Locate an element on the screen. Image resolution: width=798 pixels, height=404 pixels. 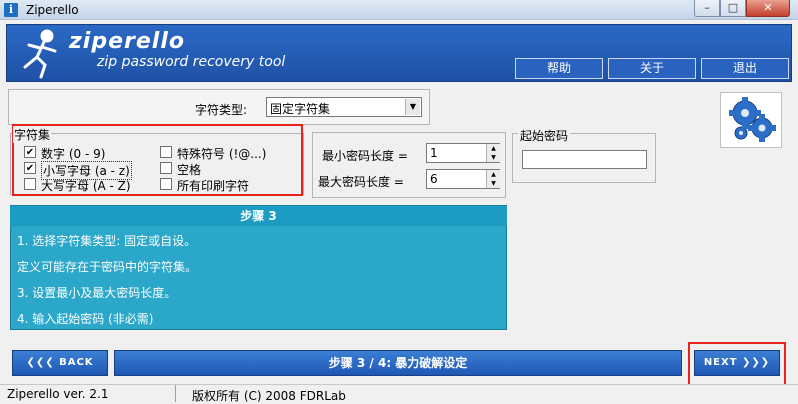
start-password-label: 起始密码 is located at coordinates (544, 135).